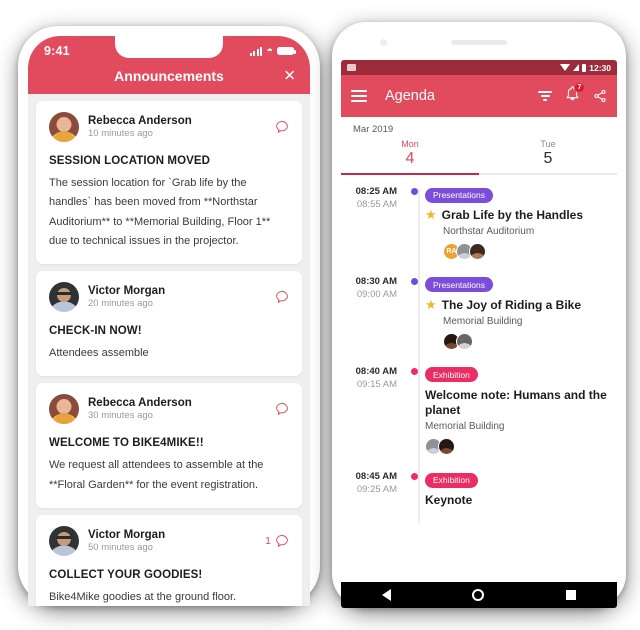  What do you see at coordinates (575, 94) in the screenshot?
I see `notification-bell-button: 7` at bounding box center [575, 94].